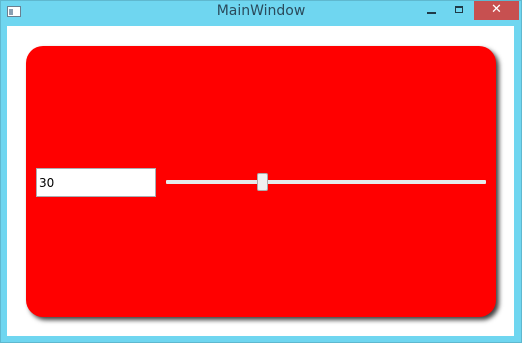  I want to click on value-slider, so click(326, 182).